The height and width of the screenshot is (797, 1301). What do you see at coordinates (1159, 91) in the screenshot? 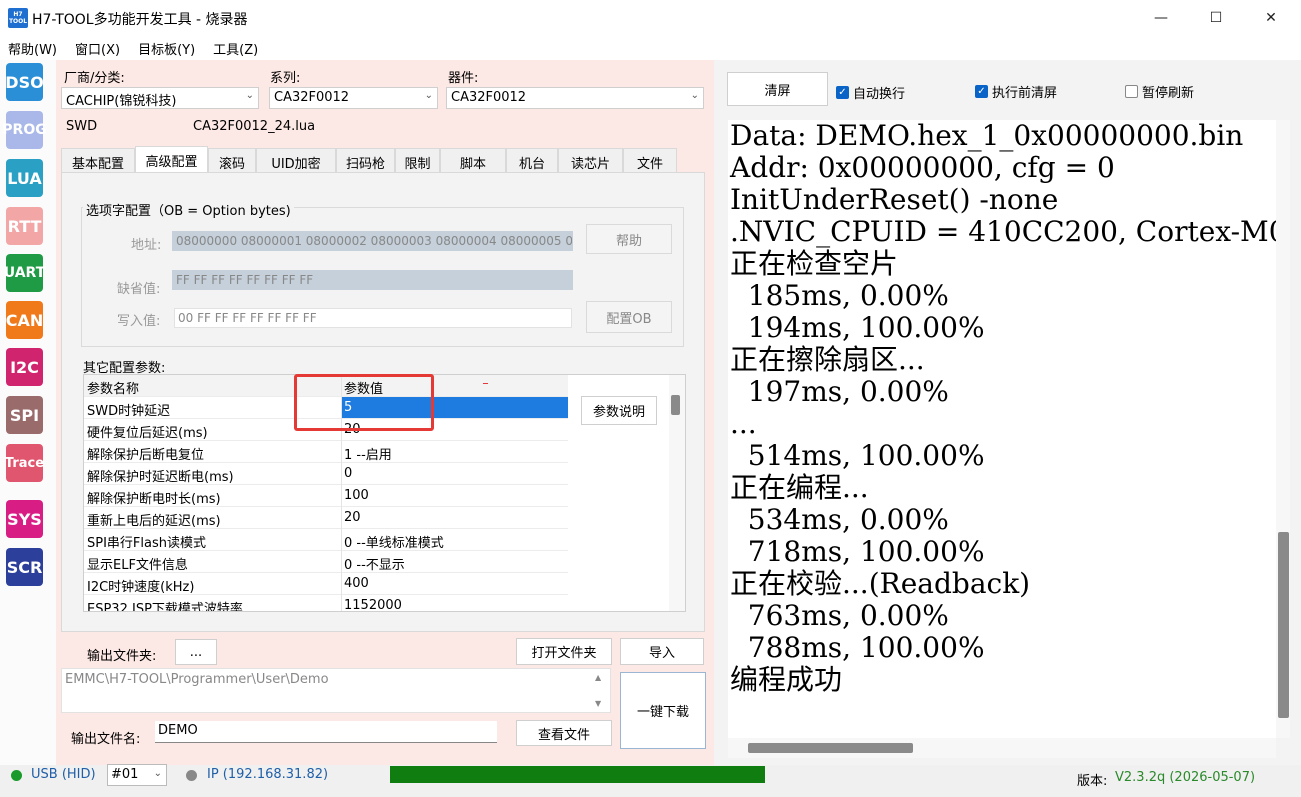
I see `pause-refresh-checkbox: 暂停刷新` at bounding box center [1159, 91].